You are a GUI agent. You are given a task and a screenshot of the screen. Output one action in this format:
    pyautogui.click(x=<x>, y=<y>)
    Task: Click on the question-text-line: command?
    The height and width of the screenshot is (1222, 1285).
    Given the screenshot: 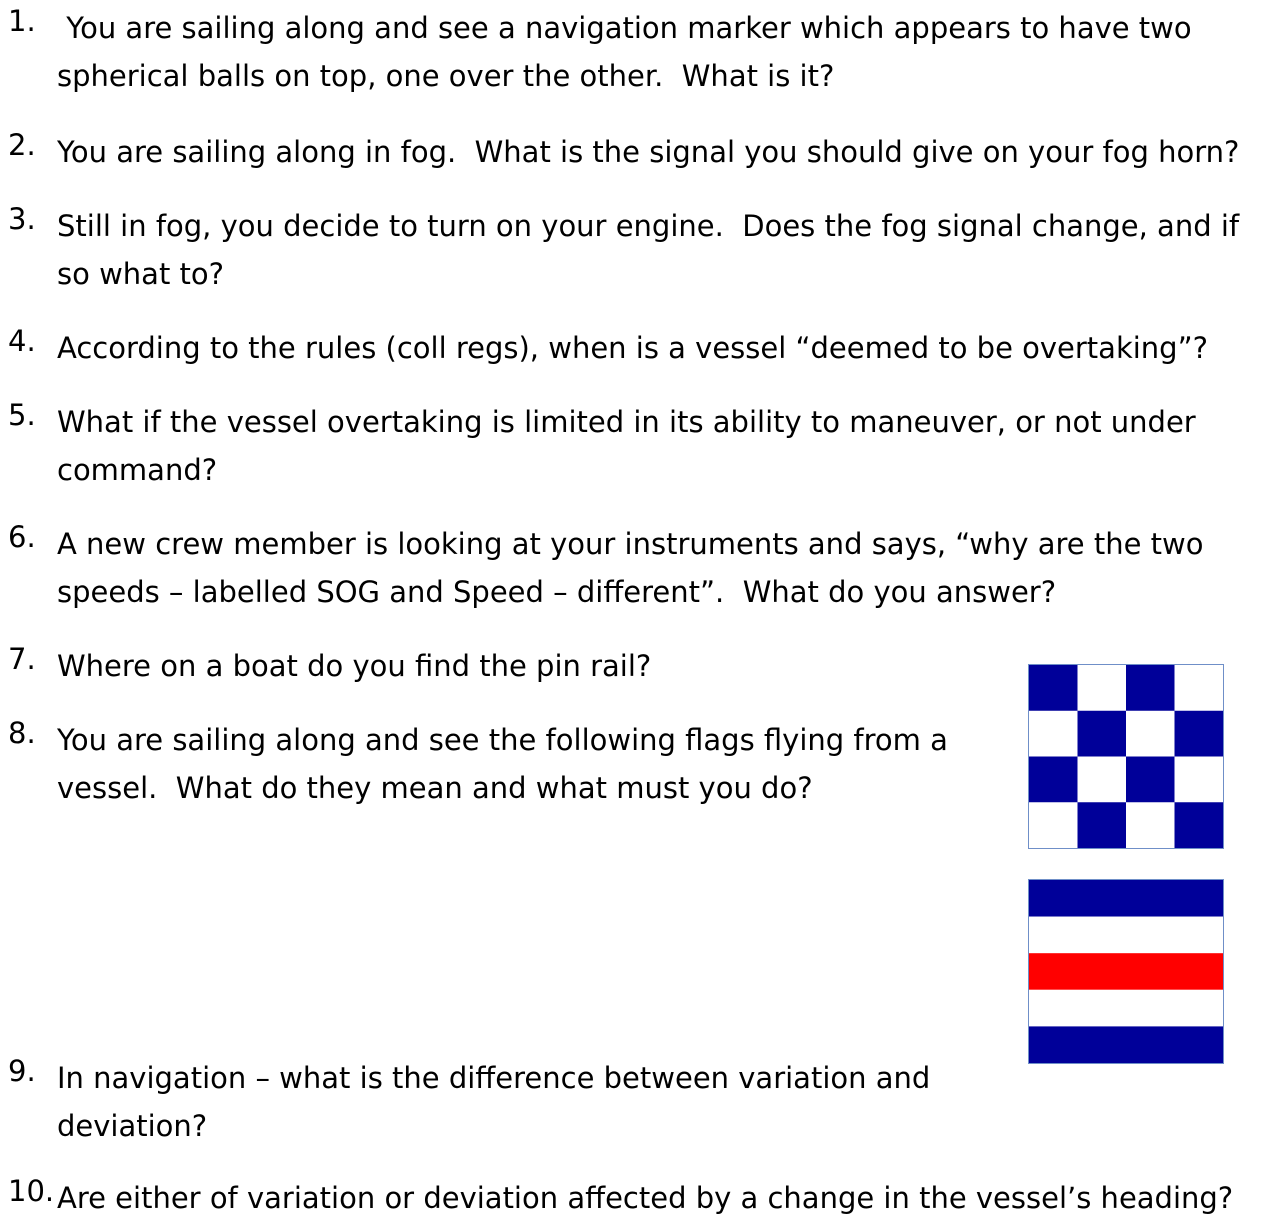 What is the action you would take?
    pyautogui.click(x=137, y=470)
    